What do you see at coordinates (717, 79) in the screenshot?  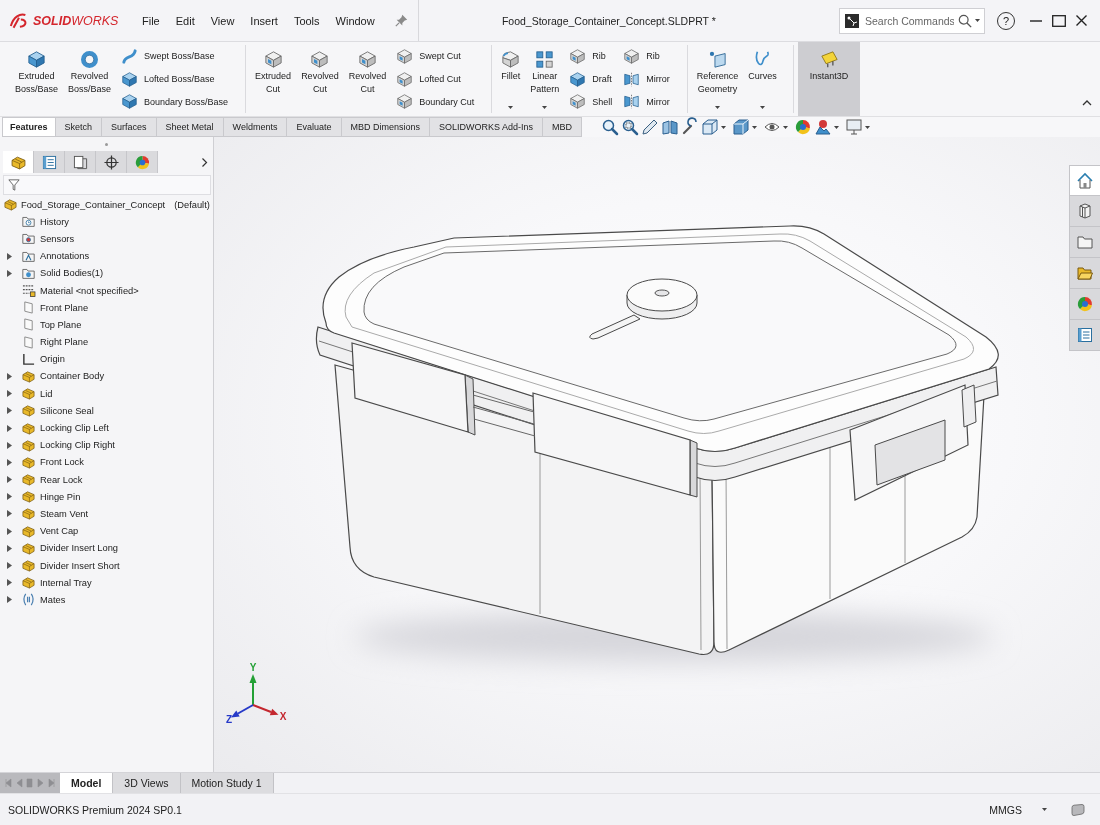 I see `ribbon-button: Reference Geometry` at bounding box center [717, 79].